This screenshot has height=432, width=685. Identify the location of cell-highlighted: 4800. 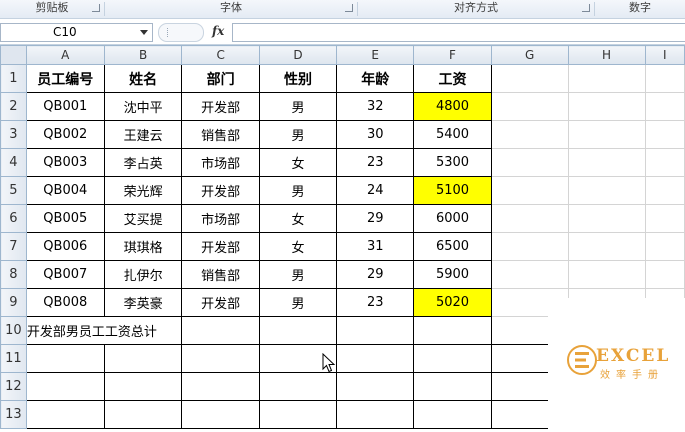
(452, 106).